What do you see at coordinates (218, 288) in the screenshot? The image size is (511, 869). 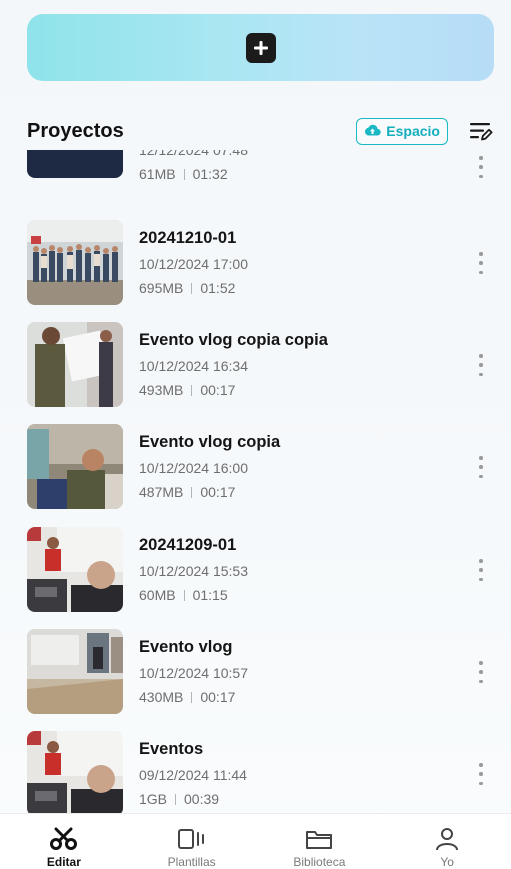 I see `project-duration: 01:52` at bounding box center [218, 288].